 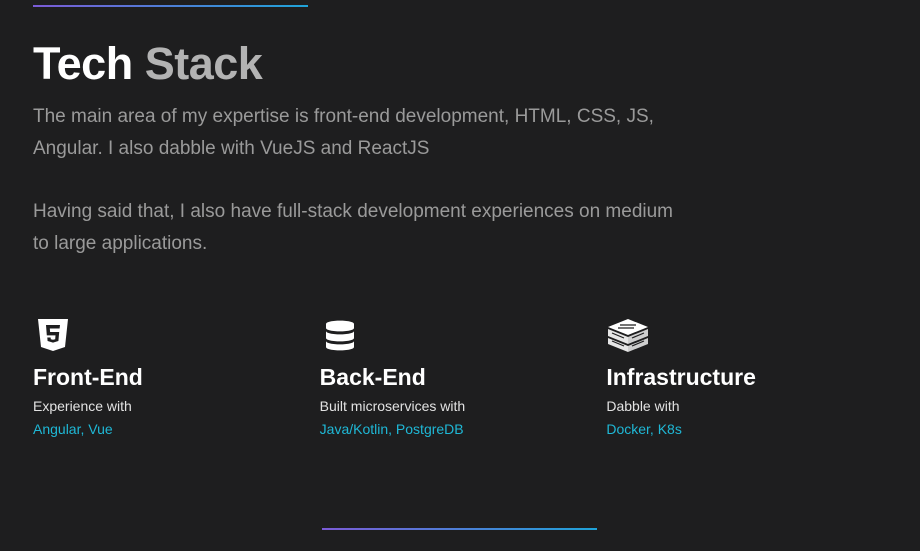 I want to click on card-infrastructure: Infrastructure Dabble with Docker, K8s, so click(x=749, y=378).